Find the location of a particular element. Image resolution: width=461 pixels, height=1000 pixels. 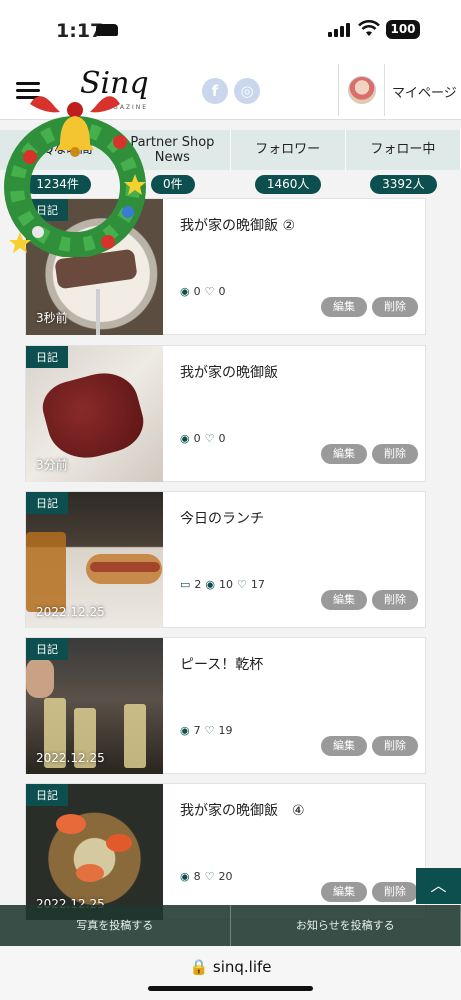

browser-address-bar: 🔒 sinq.life is located at coordinates (230, 973).